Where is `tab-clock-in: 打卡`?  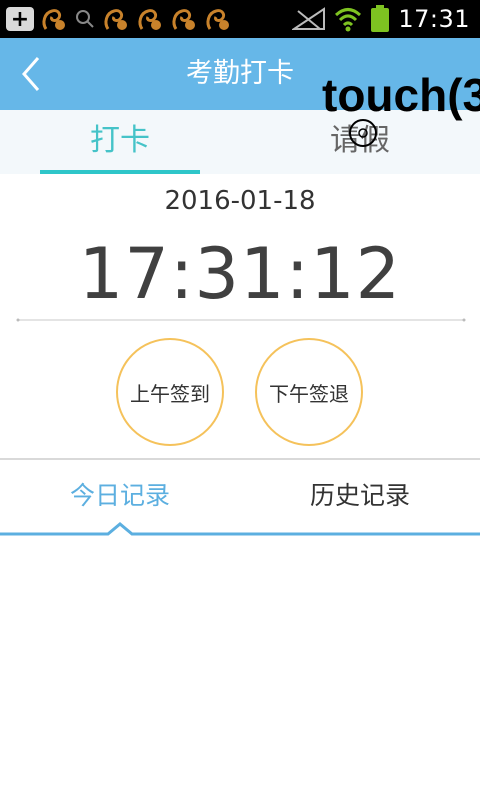
tab-clock-in: 打卡 is located at coordinates (120, 142).